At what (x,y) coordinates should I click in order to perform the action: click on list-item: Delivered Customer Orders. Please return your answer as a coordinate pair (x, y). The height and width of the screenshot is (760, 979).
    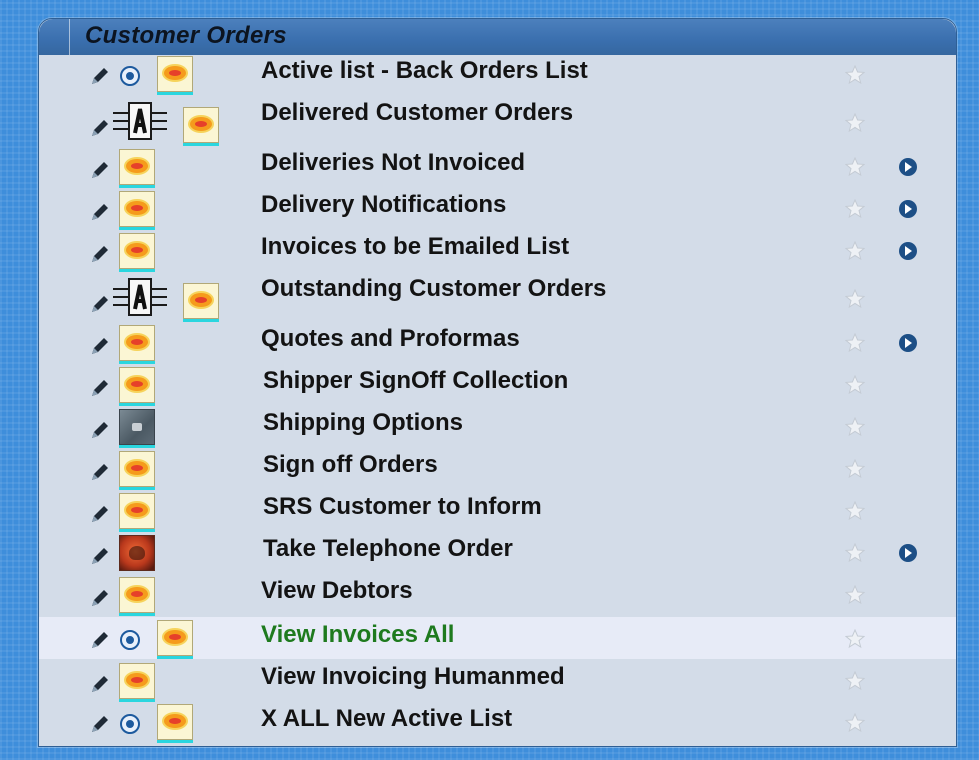
    Looking at the image, I should click on (497, 120).